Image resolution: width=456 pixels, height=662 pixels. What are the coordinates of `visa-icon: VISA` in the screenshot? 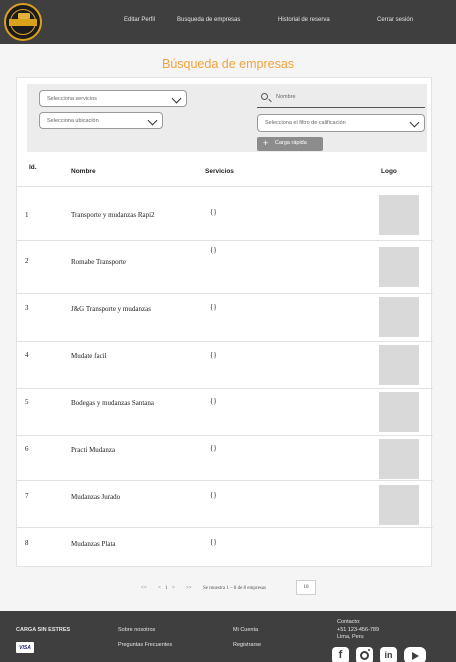 It's located at (25, 647).